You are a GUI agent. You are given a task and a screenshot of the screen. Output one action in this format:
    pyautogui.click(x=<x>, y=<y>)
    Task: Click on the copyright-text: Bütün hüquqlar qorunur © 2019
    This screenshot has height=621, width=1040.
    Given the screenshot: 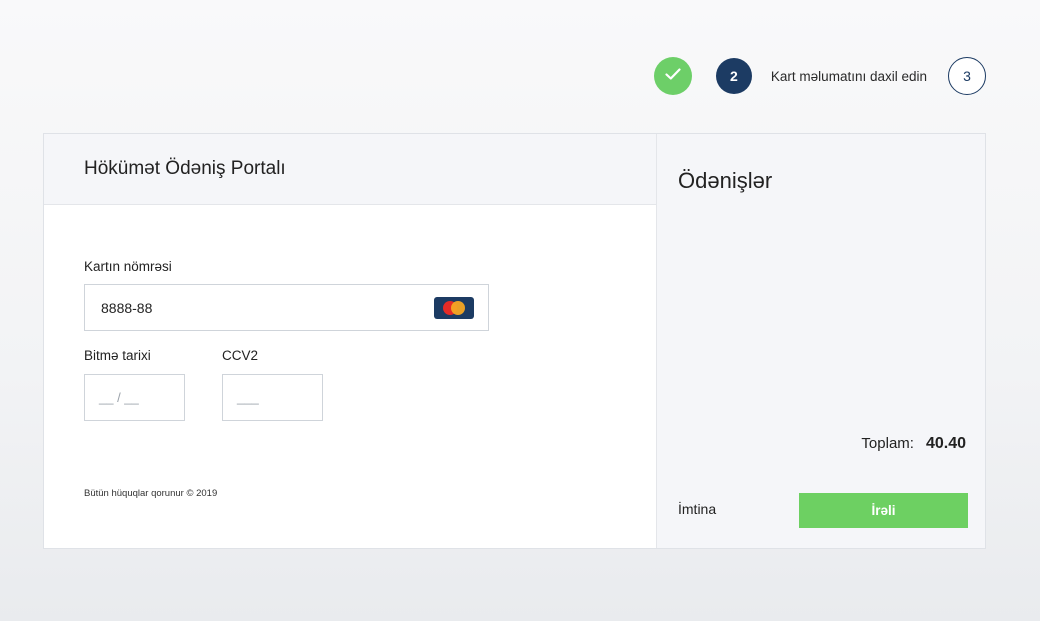 What is the action you would take?
    pyautogui.click(x=151, y=493)
    